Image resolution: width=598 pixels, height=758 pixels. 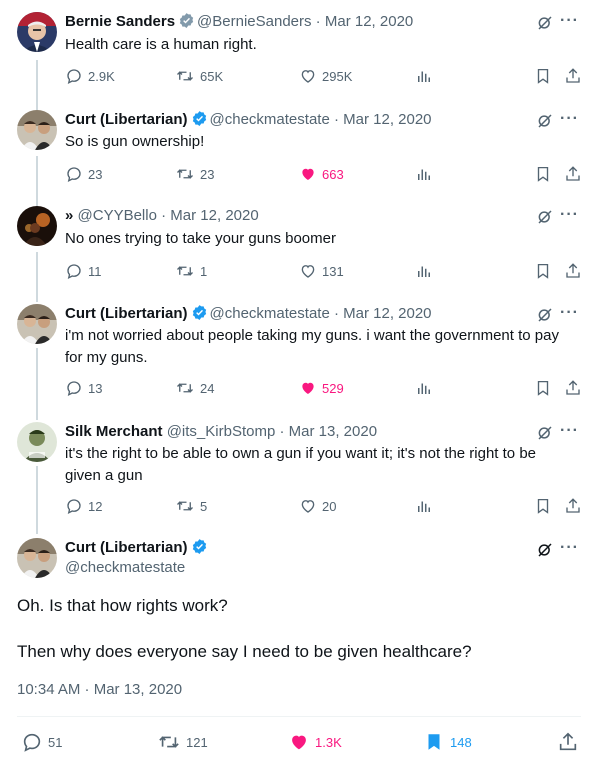 What do you see at coordinates (83, 271) in the screenshot?
I see `reply-button: 11` at bounding box center [83, 271].